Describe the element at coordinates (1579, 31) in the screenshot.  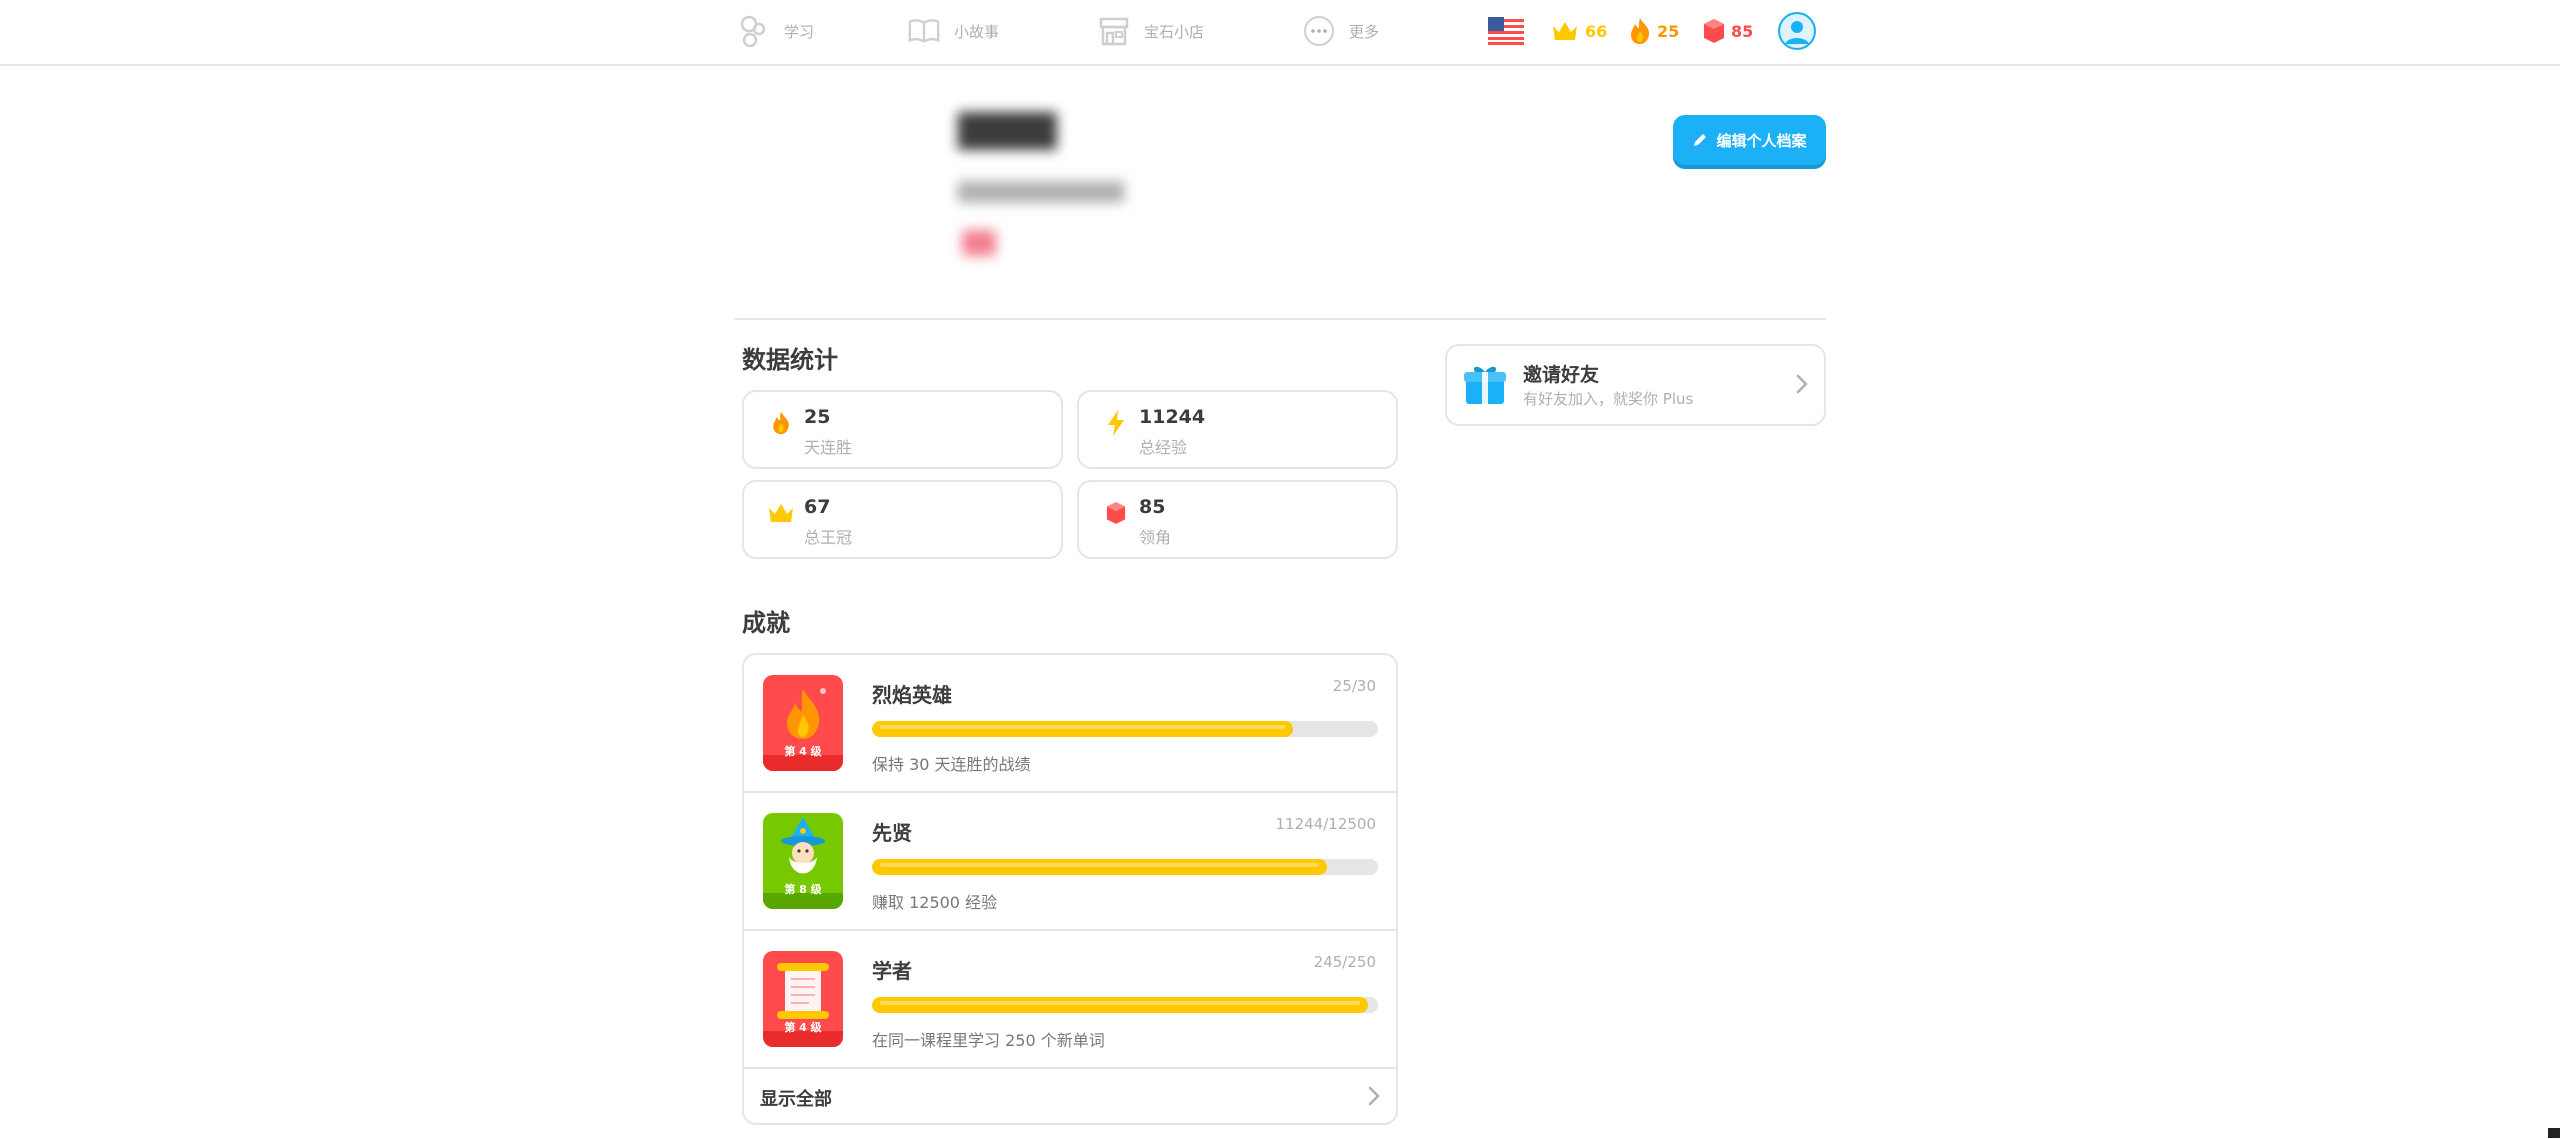
I see `crowns-counter: 66` at that location.